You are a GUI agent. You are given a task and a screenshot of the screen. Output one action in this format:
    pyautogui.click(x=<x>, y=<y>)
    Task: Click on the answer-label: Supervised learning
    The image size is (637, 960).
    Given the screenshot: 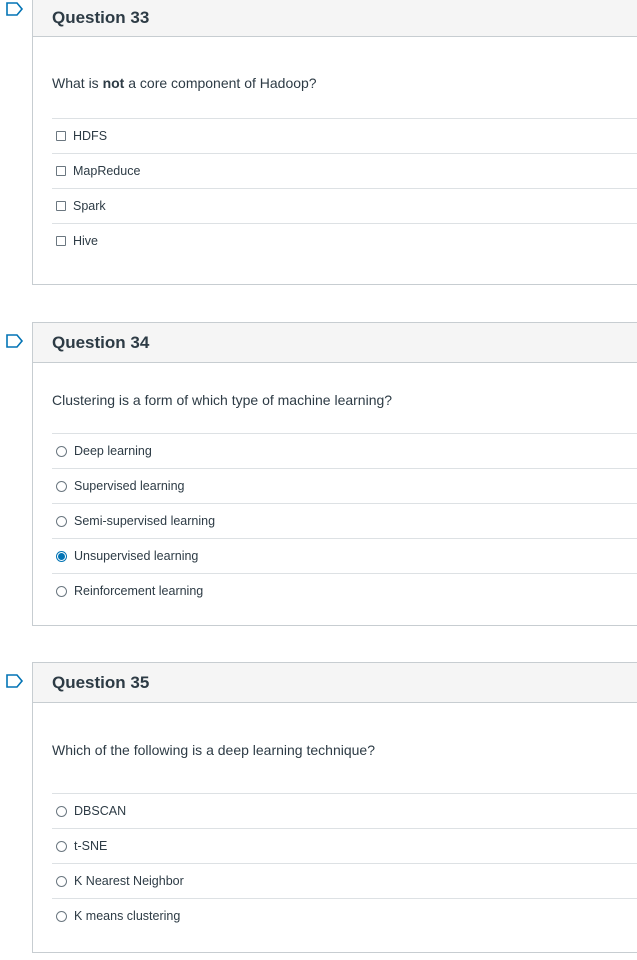 What is the action you would take?
    pyautogui.click(x=129, y=486)
    